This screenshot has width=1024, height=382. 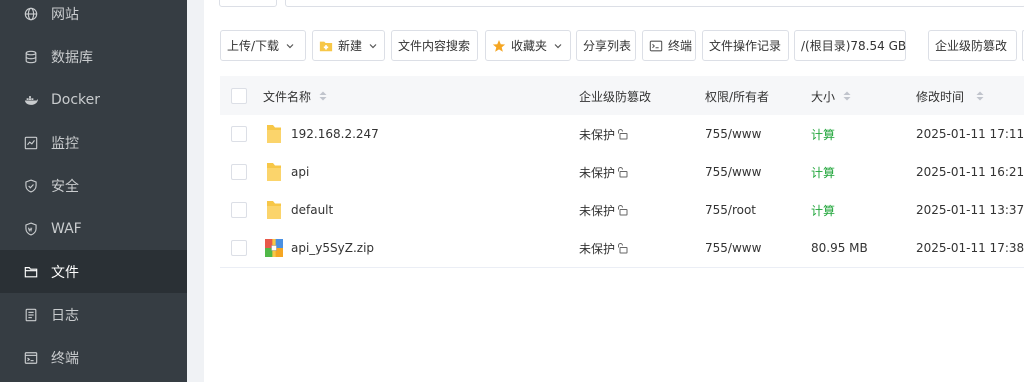 I want to click on sidebar-item-terminal: 终端, so click(x=93, y=357).